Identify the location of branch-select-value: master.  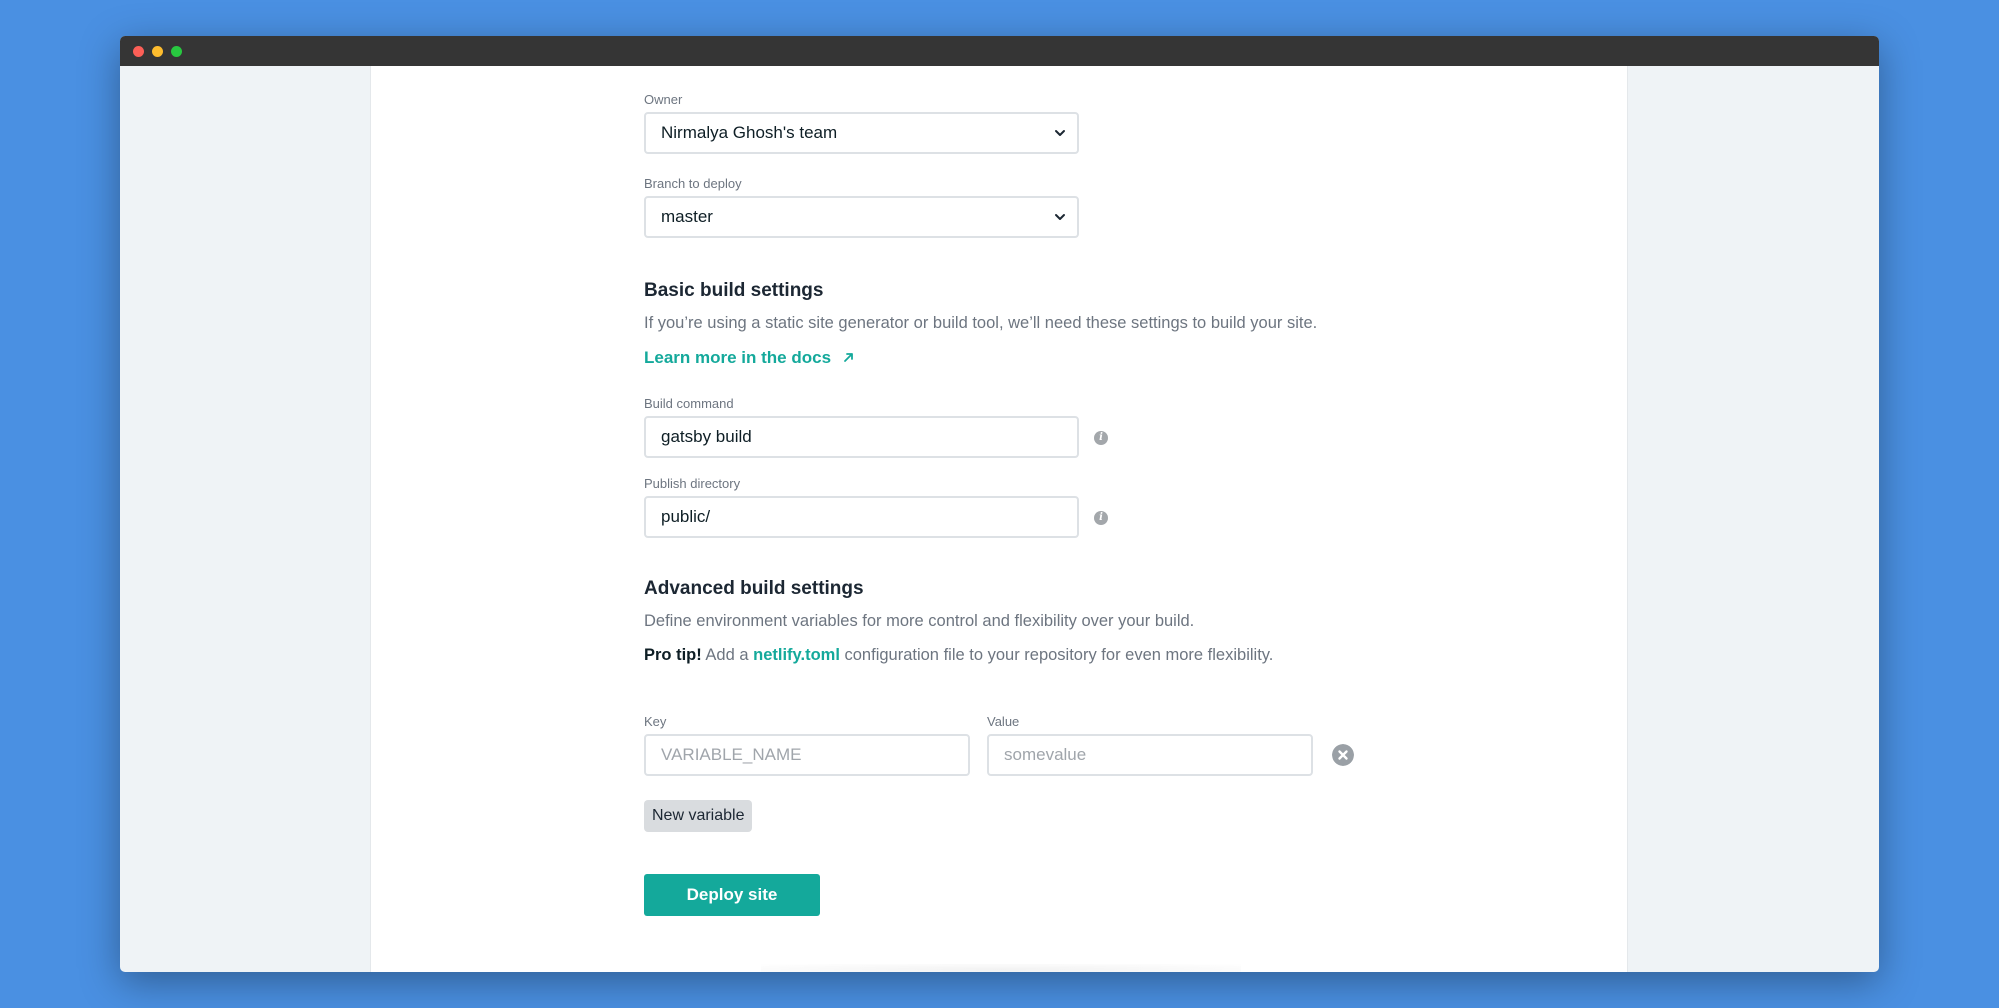
(687, 216).